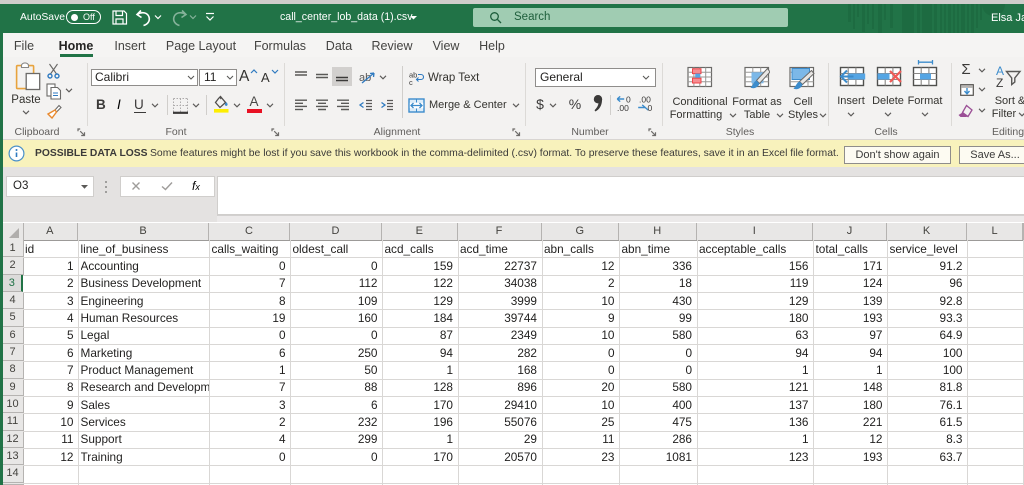 Image resolution: width=1024 pixels, height=485 pixels. I want to click on svg-text: ab, so click(365, 78).